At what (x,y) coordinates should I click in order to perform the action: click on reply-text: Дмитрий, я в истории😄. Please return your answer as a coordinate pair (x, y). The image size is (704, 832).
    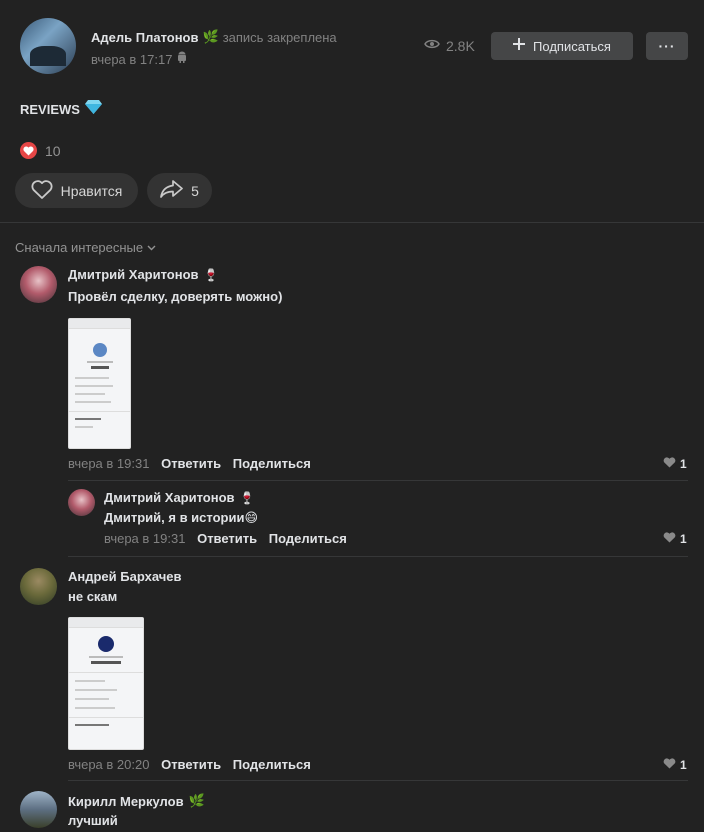
    Looking at the image, I should click on (181, 517).